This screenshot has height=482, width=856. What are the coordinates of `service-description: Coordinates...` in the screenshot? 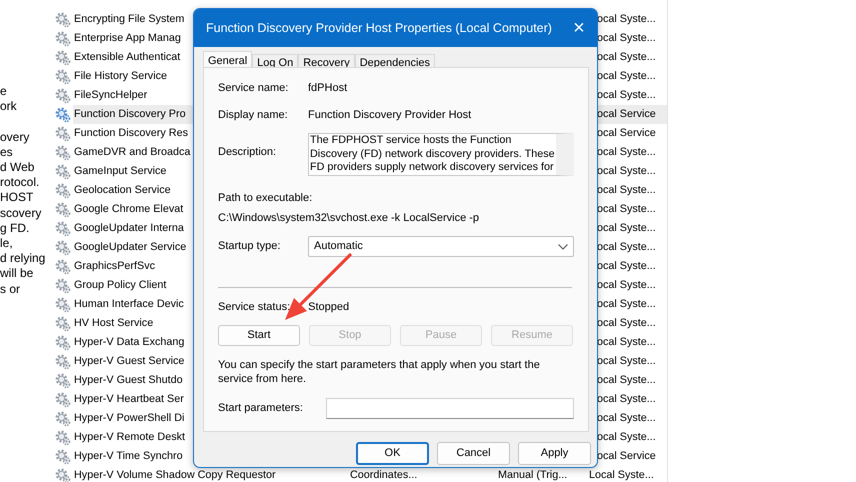 It's located at (384, 475).